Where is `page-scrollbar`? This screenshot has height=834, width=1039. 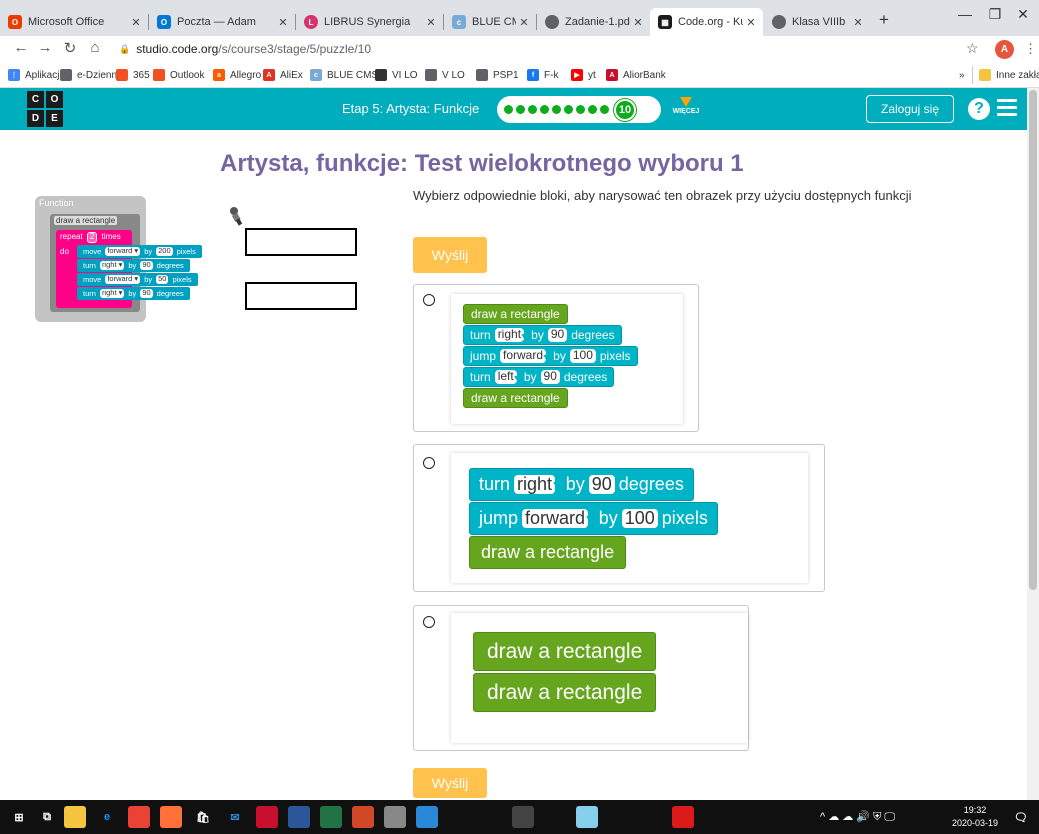
page-scrollbar is located at coordinates (1033, 444).